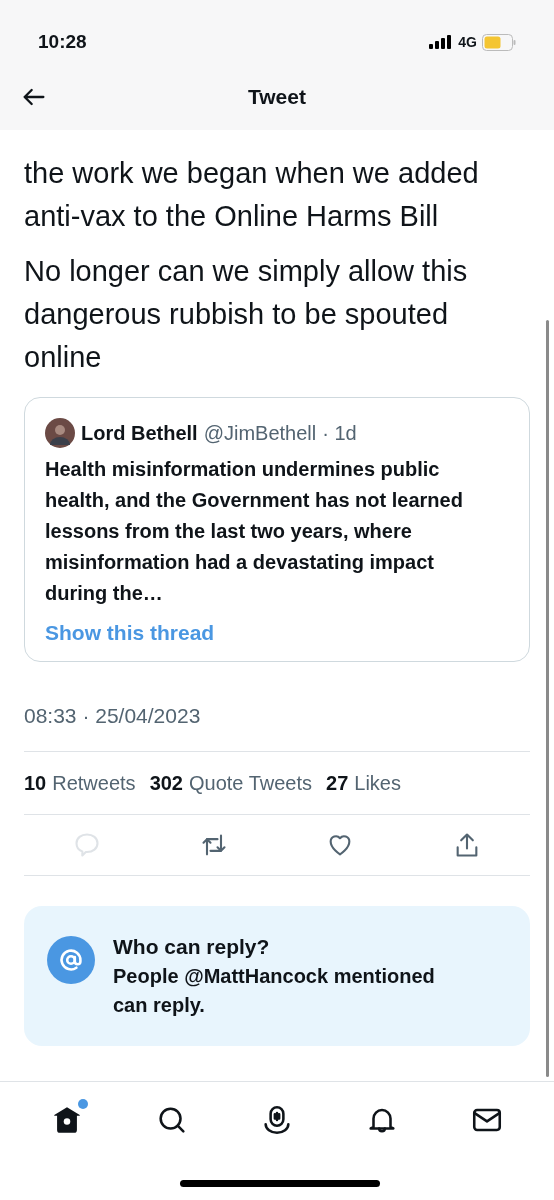 This screenshot has height=1200, width=554. Describe the element at coordinates (139, 433) in the screenshot. I see `author-name: Lord Bethell` at that location.